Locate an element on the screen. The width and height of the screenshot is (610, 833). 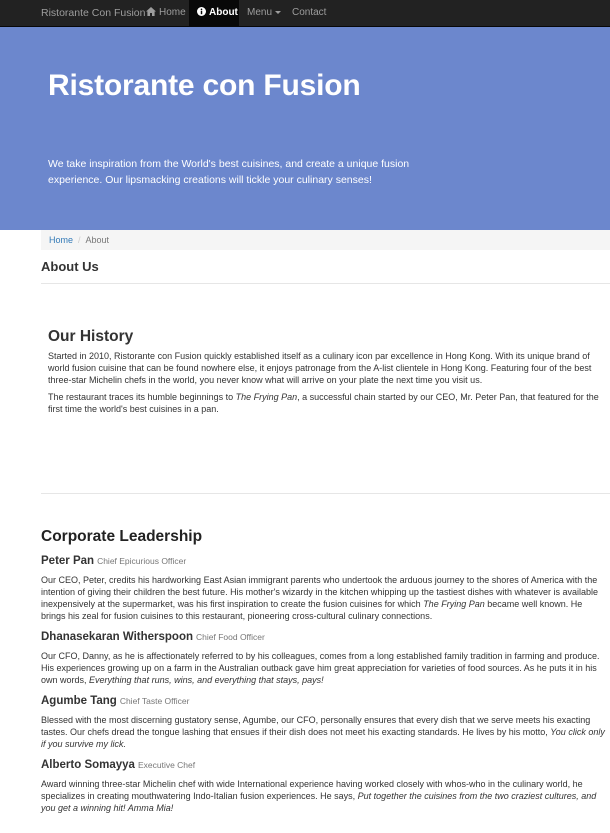
home-icon is located at coordinates (151, 11).